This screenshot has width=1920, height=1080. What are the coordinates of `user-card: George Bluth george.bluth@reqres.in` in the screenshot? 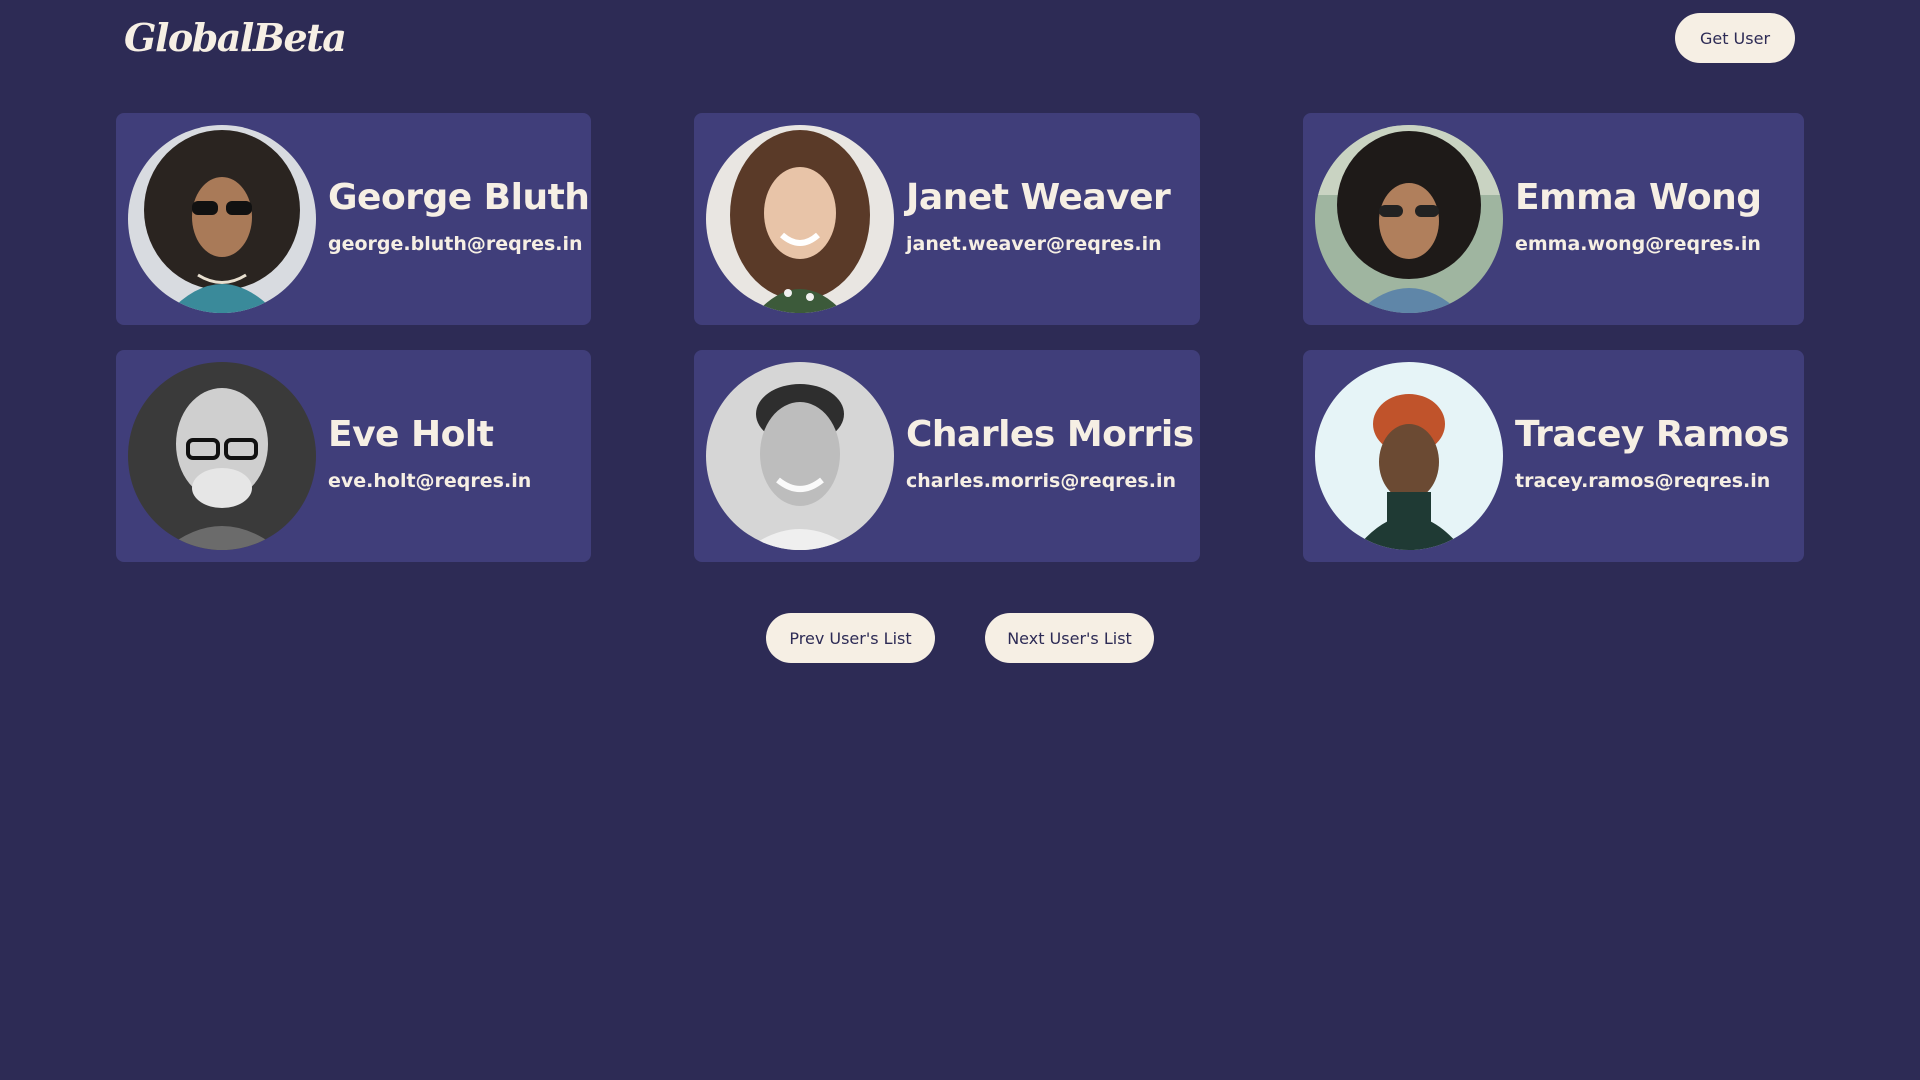 It's located at (353, 219).